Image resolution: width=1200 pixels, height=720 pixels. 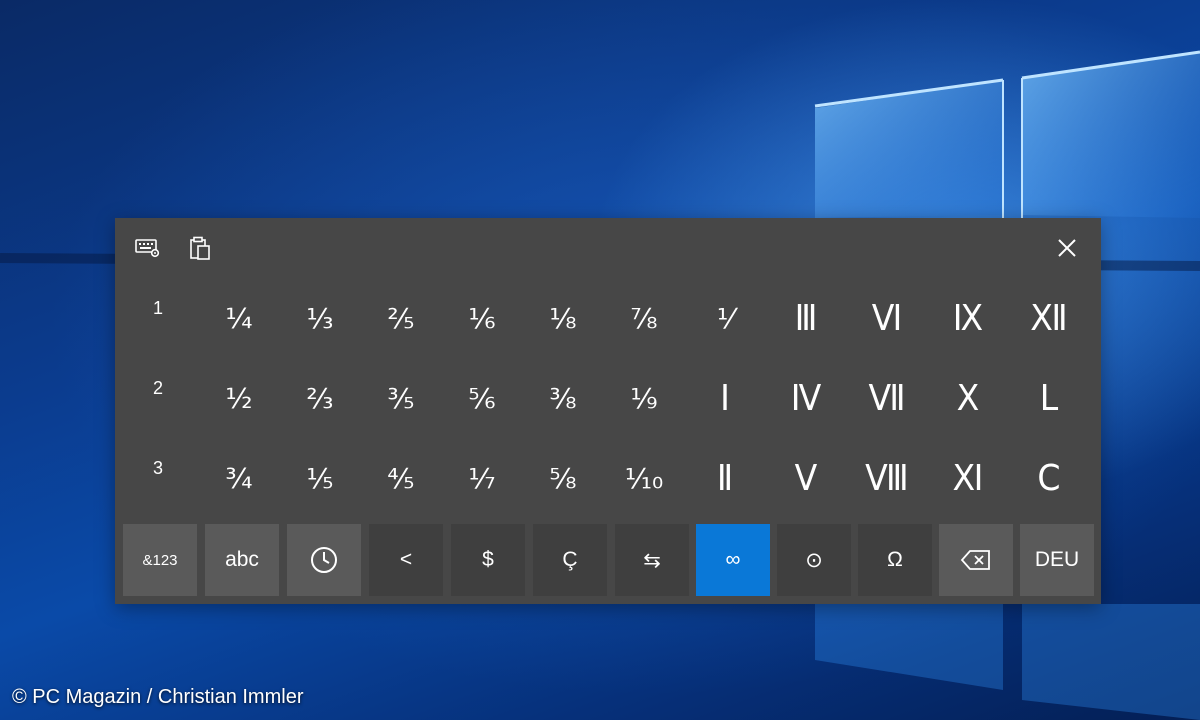 What do you see at coordinates (725, 398) in the screenshot?
I see `symbol-key-roman-1: Ⅰ` at bounding box center [725, 398].